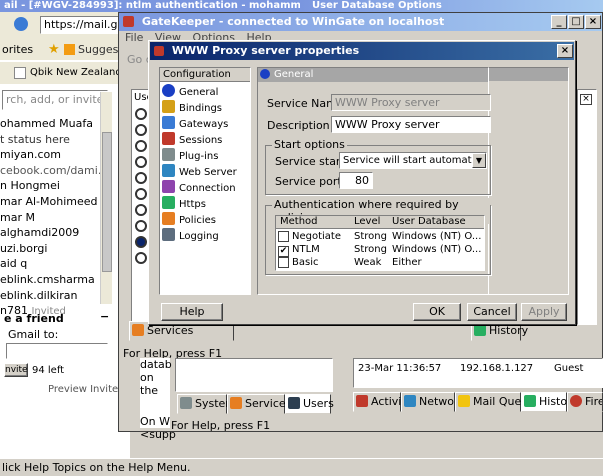 The image size is (603, 476). What do you see at coordinates (55, 186) in the screenshot?
I see `contact-item: n Hongmei` at bounding box center [55, 186].